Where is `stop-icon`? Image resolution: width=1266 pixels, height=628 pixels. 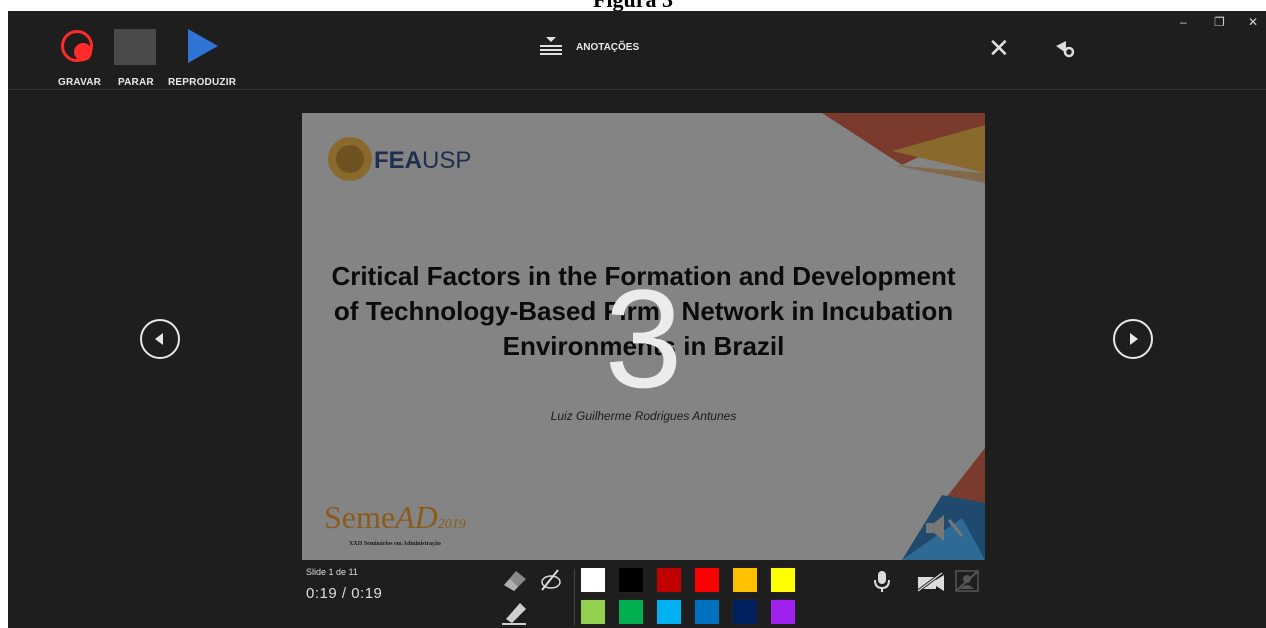
stop-icon is located at coordinates (135, 47).